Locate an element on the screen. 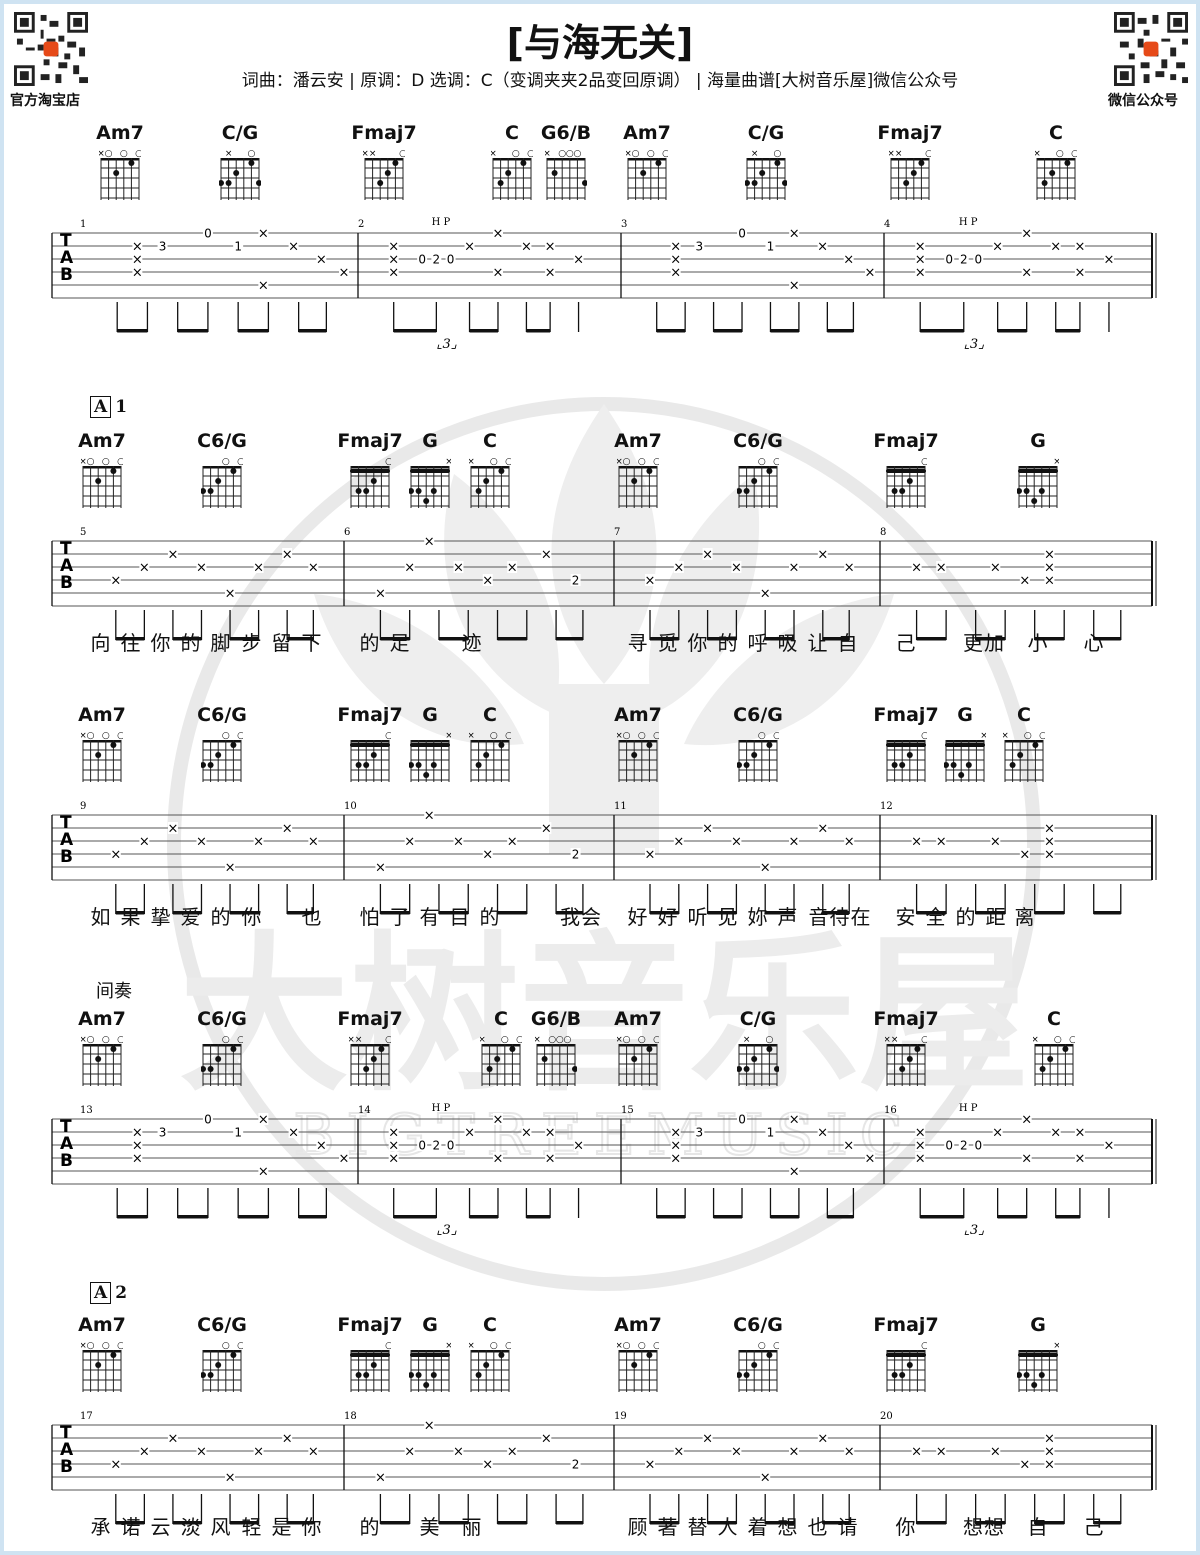  lyric-char: 向 is located at coordinates (101, 643).